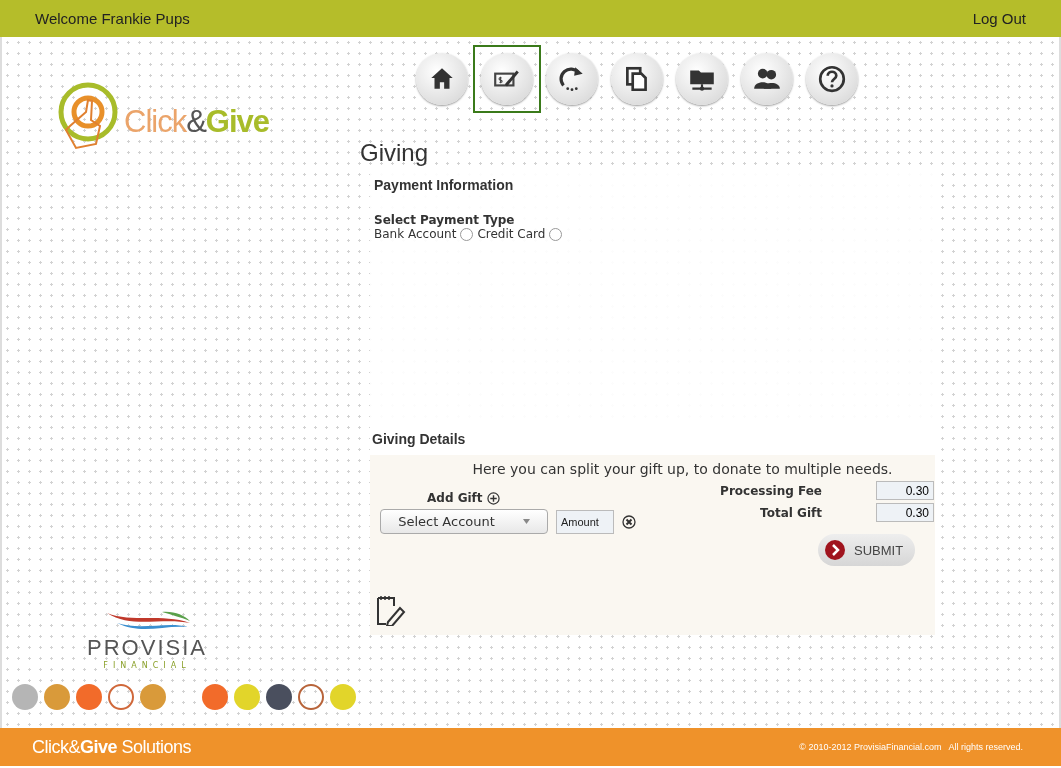 The image size is (1061, 768). What do you see at coordinates (507, 79) in the screenshot?
I see `check-nav-button` at bounding box center [507, 79].